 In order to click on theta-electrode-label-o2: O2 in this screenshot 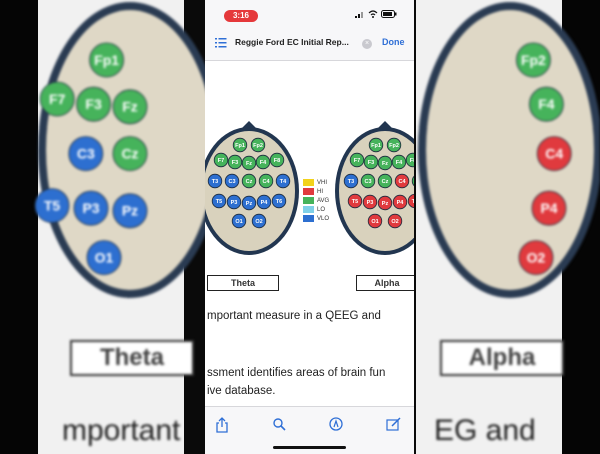, I will do `click(258, 222)`.